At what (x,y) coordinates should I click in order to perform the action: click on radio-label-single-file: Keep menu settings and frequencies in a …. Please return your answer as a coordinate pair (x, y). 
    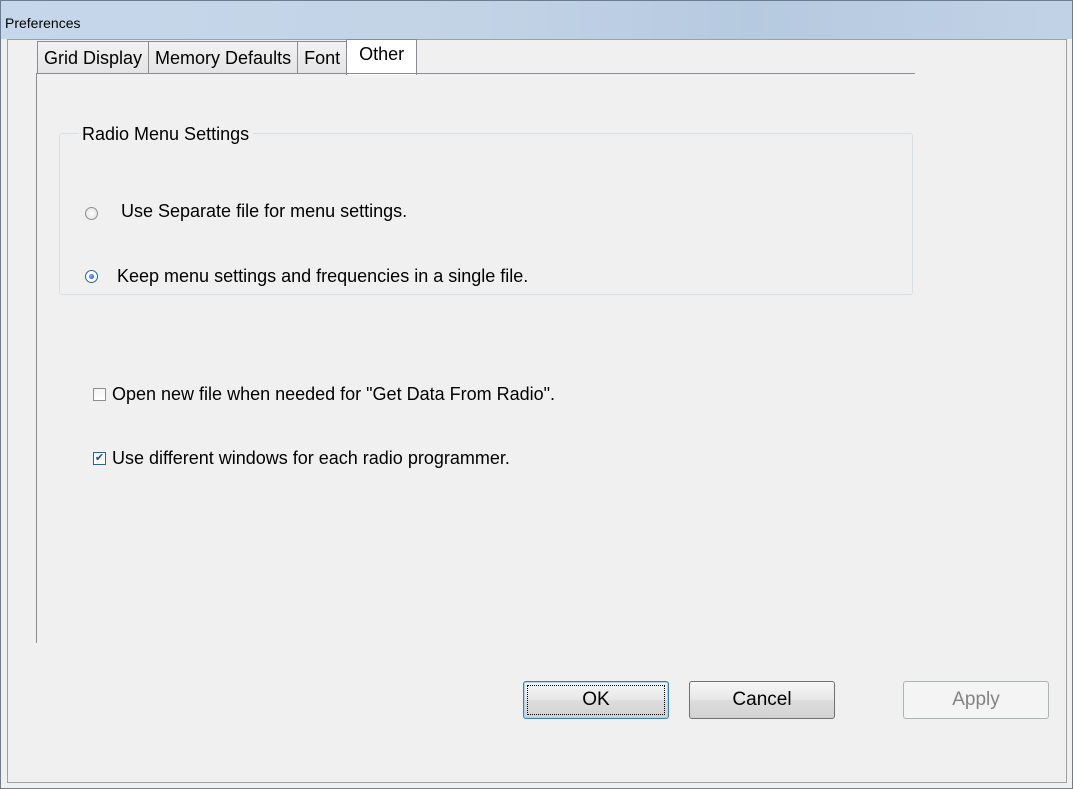
    Looking at the image, I should click on (323, 276).